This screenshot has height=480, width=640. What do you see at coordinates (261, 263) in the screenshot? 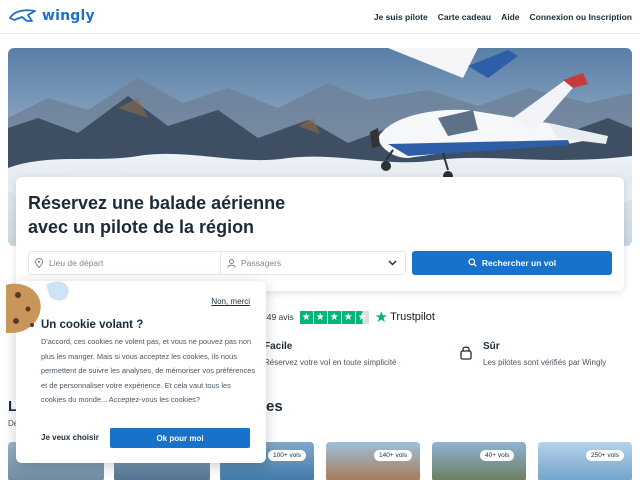
I see `passengers-label: Passagers` at bounding box center [261, 263].